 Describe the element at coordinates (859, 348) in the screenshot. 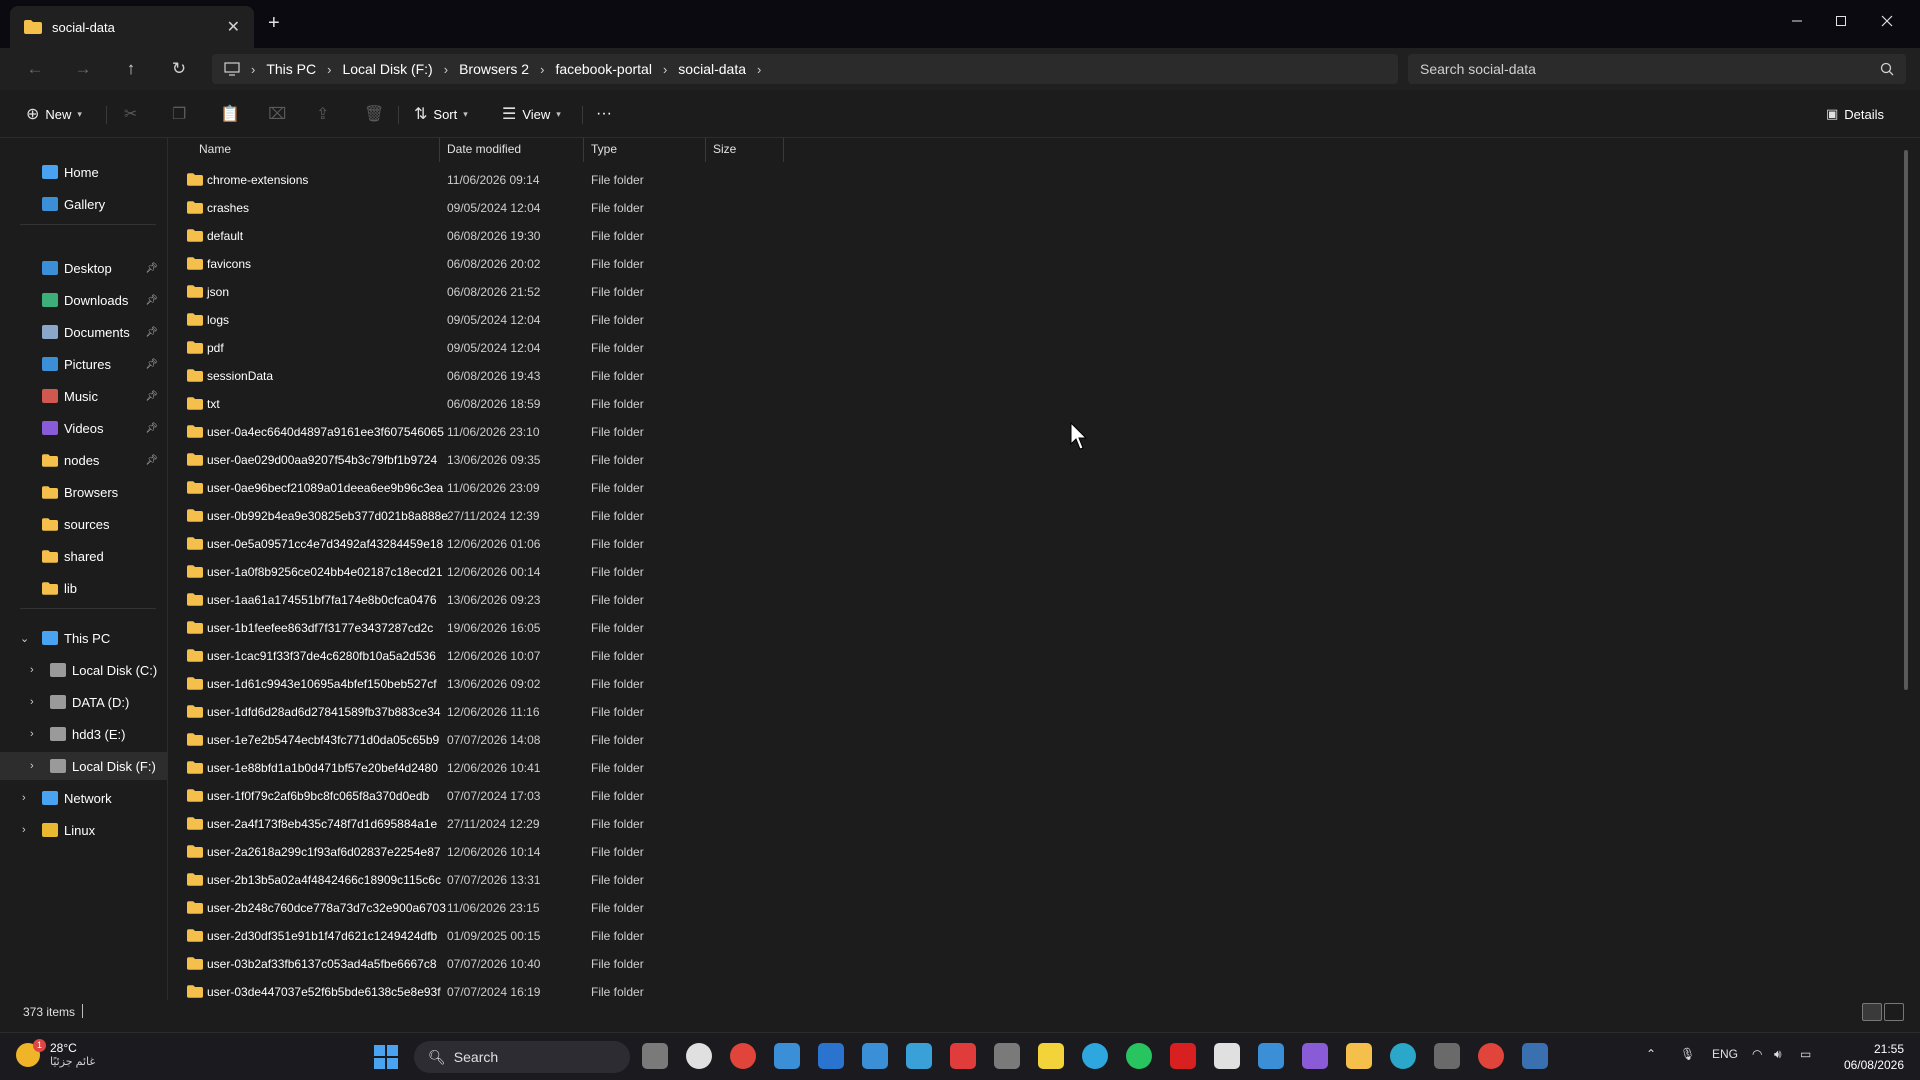

I see `file-row: pdf 09/05/2024 12:04 File folder` at that location.